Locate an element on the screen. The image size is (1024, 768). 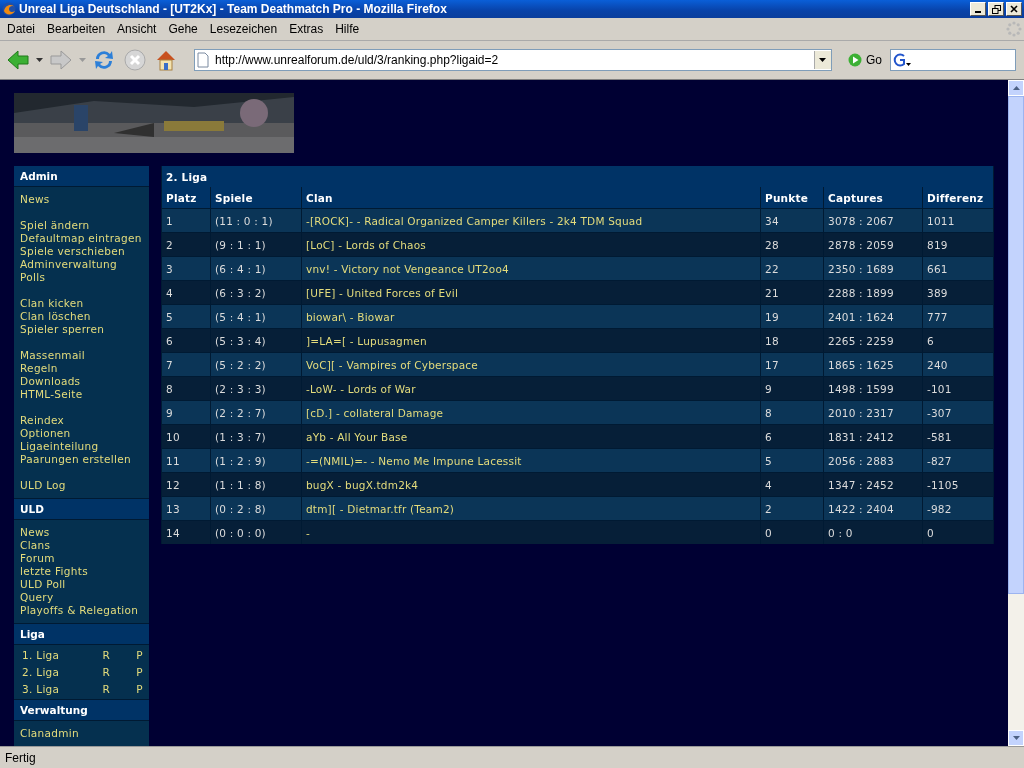
sidebar-link: Optionen is located at coordinates (81, 433).